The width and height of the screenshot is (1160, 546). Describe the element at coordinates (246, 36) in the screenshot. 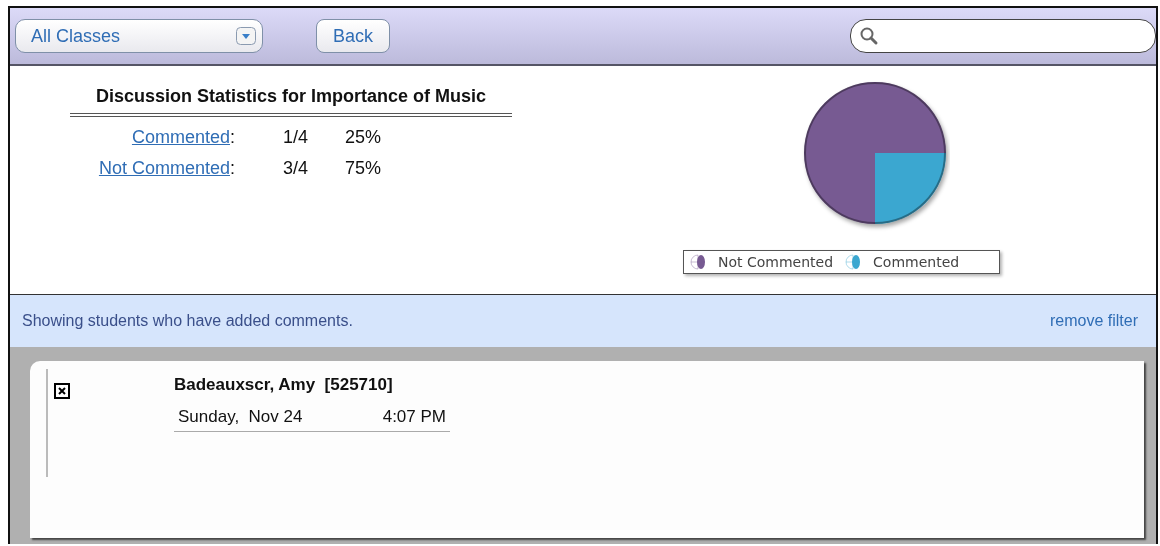

I see `caret-icon` at that location.